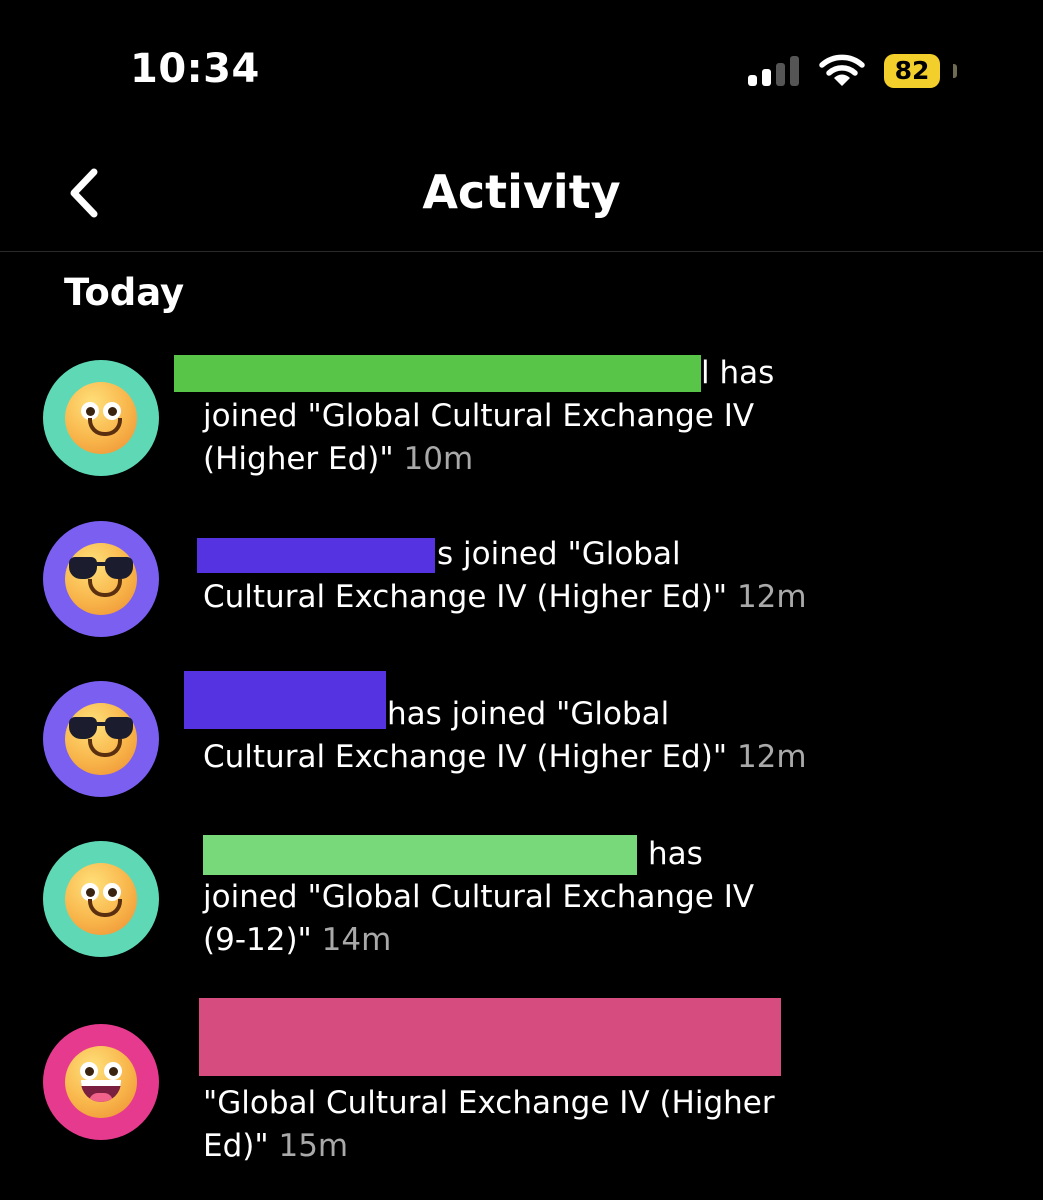  Describe the element at coordinates (521, 251) in the screenshot. I see `header-divider` at that location.